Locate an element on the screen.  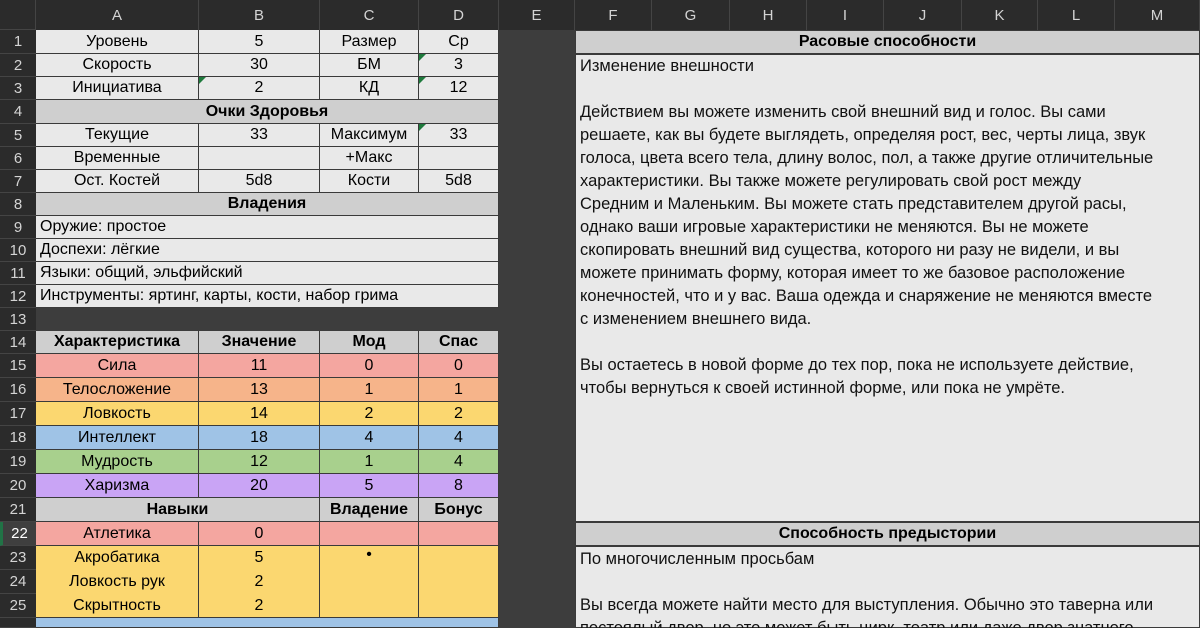
row-header: 20 is located at coordinates (18, 486).